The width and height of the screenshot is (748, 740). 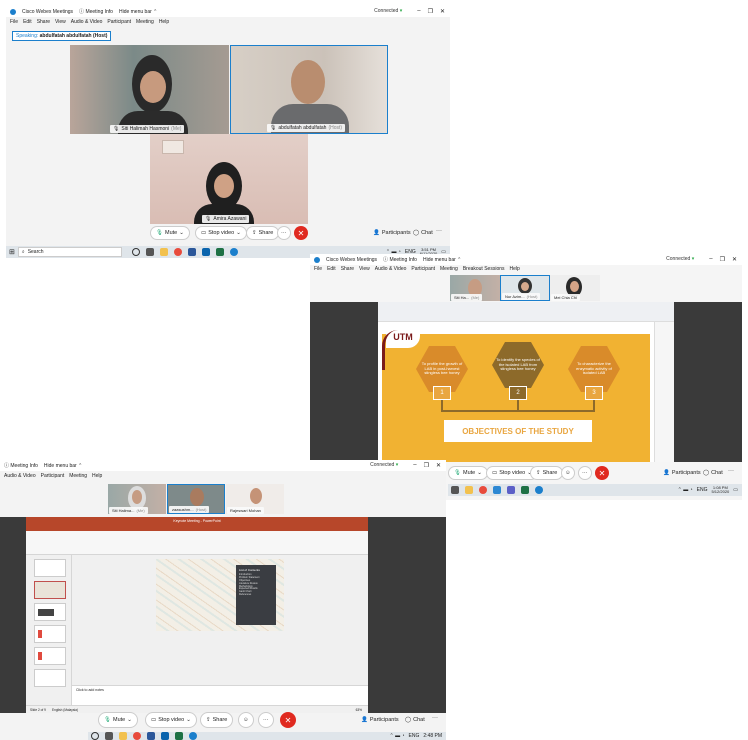 What do you see at coordinates (220, 695) in the screenshot?
I see `notes-pane: Click to add notes` at bounding box center [220, 695].